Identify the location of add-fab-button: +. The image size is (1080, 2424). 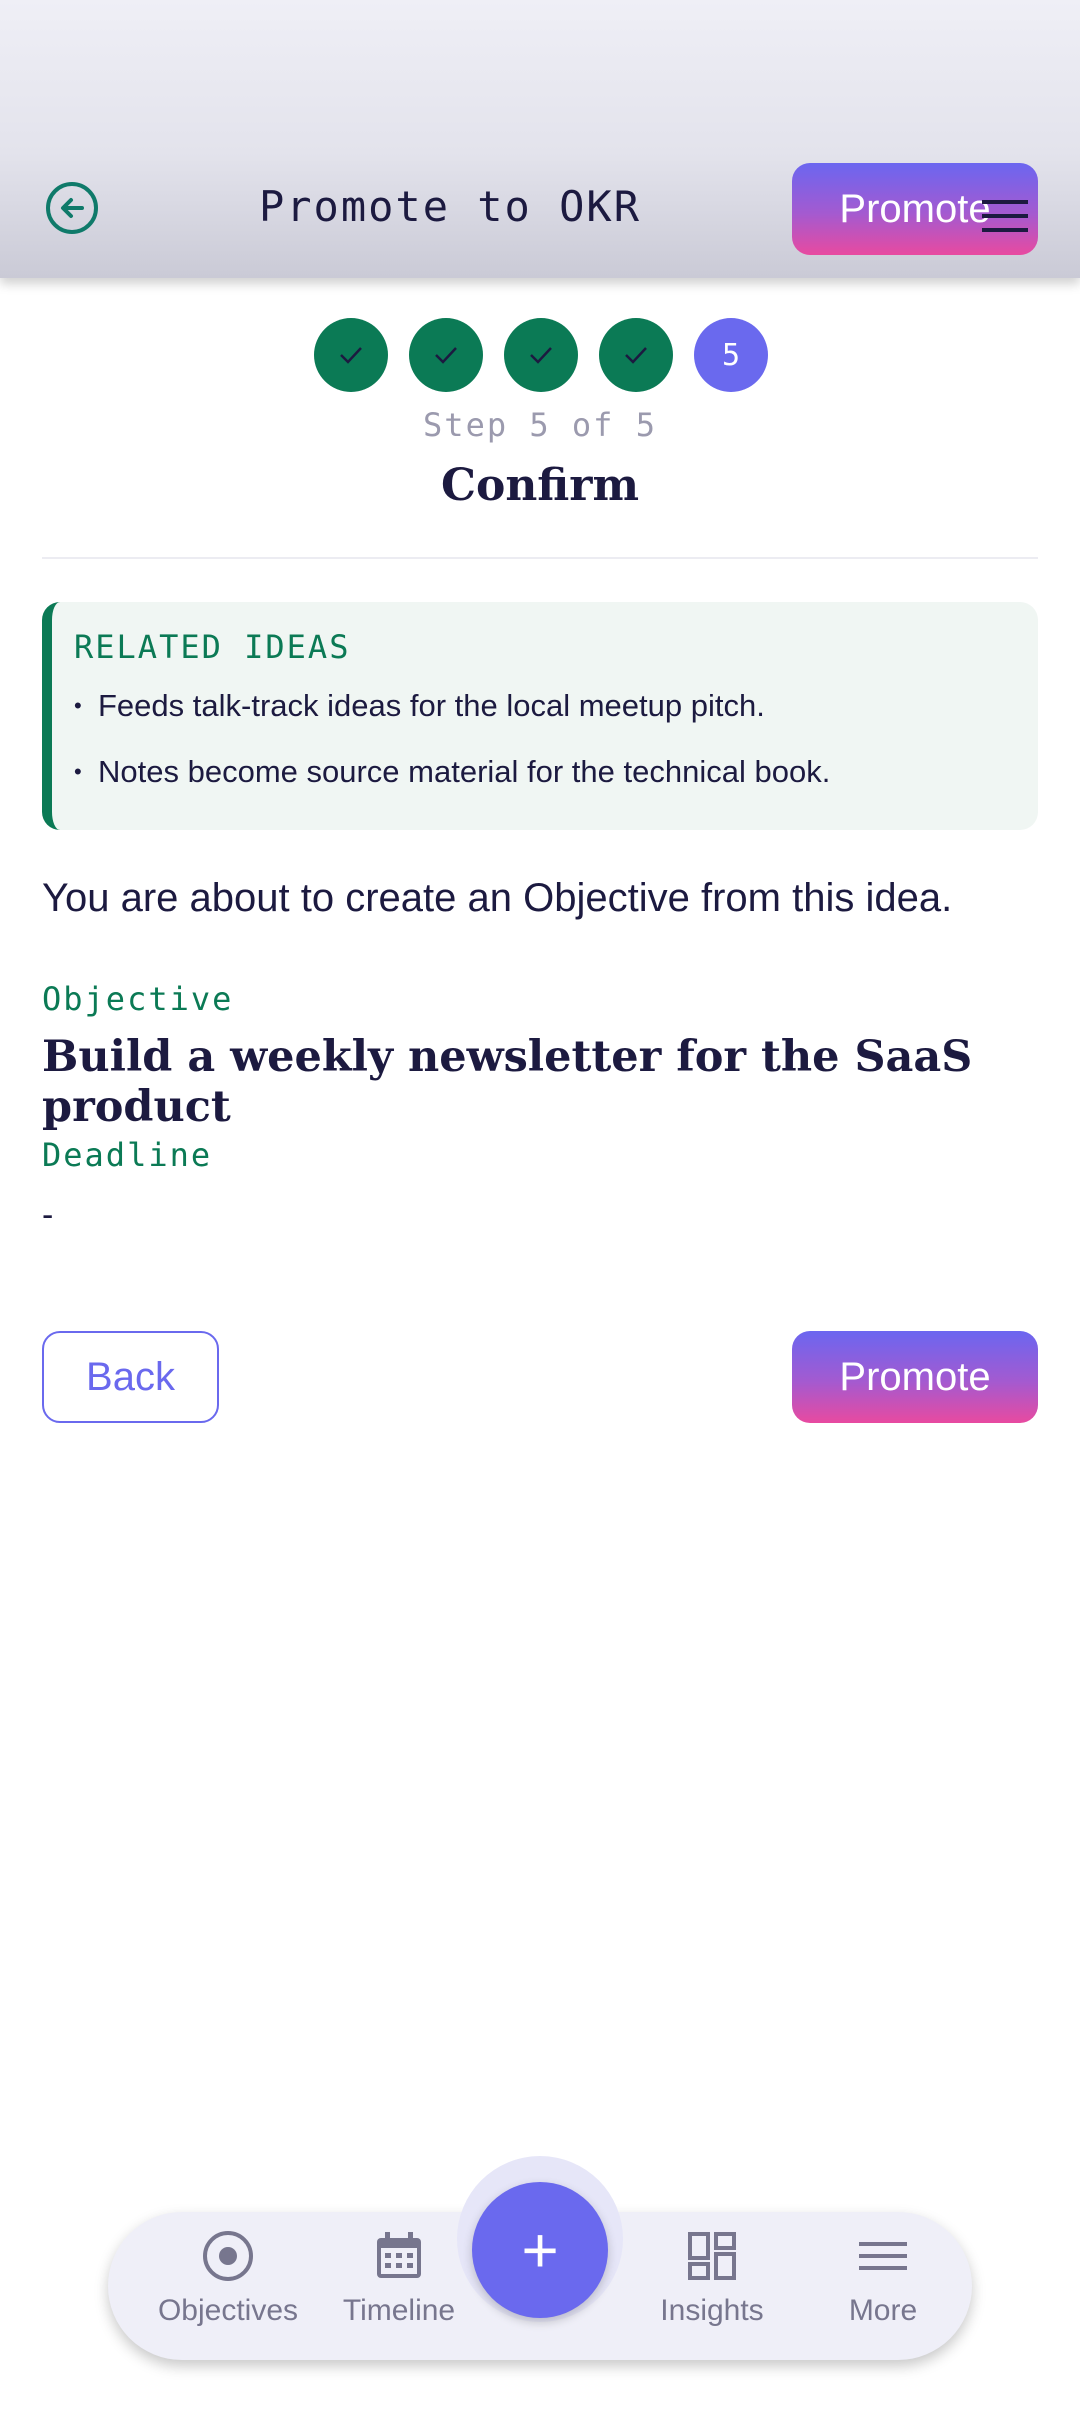
(540, 2250).